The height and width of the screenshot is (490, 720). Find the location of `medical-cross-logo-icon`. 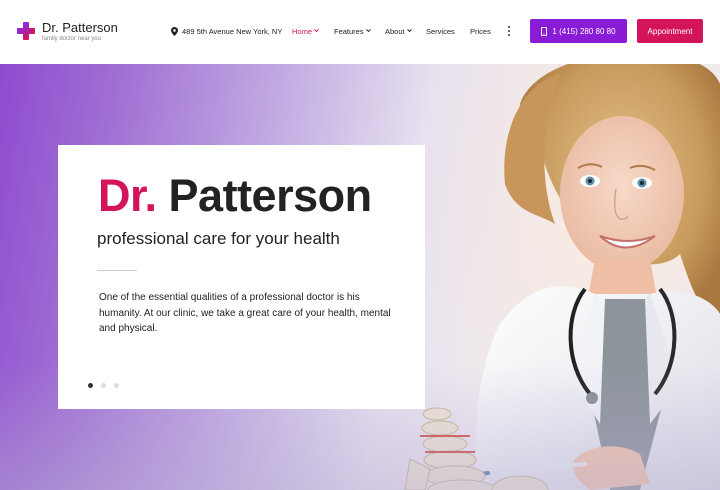

medical-cross-logo-icon is located at coordinates (26, 31).